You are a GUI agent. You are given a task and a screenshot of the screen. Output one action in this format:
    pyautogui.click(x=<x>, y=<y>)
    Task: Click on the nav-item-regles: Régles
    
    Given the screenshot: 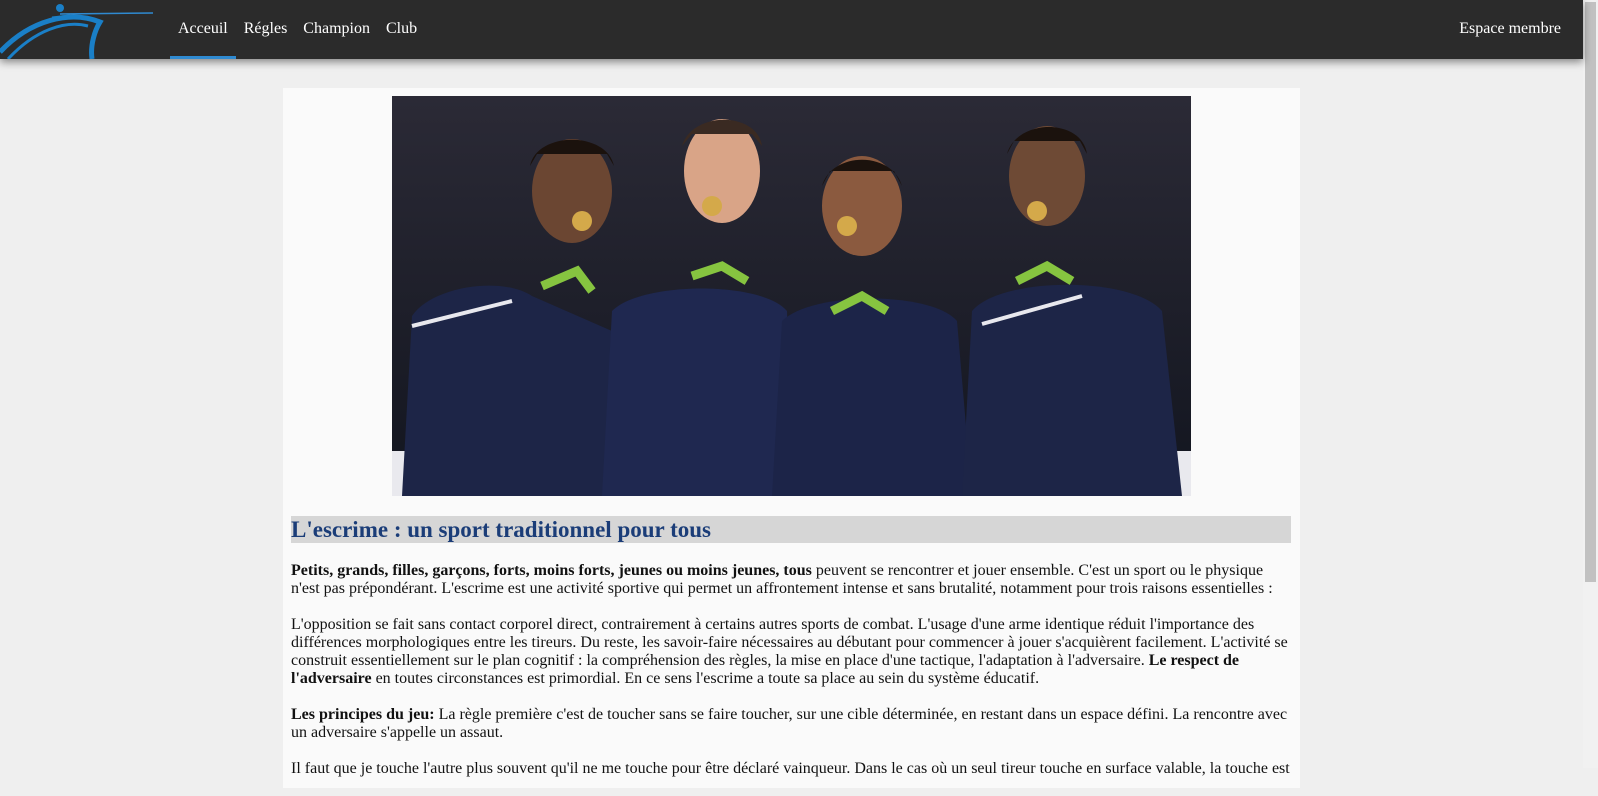 What is the action you would take?
    pyautogui.click(x=266, y=29)
    